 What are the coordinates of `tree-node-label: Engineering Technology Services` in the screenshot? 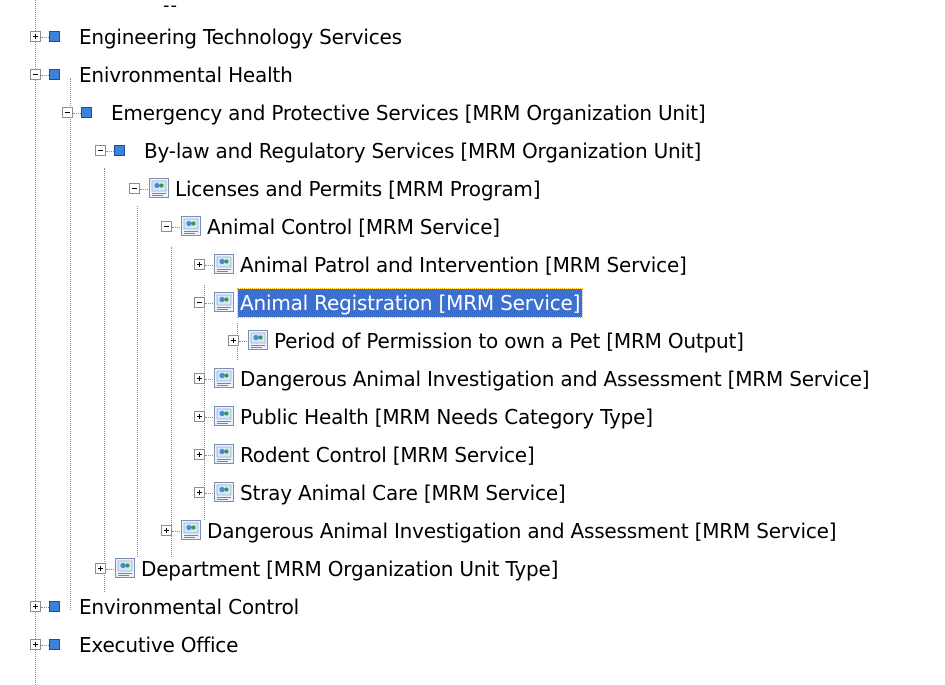 It's located at (240, 37).